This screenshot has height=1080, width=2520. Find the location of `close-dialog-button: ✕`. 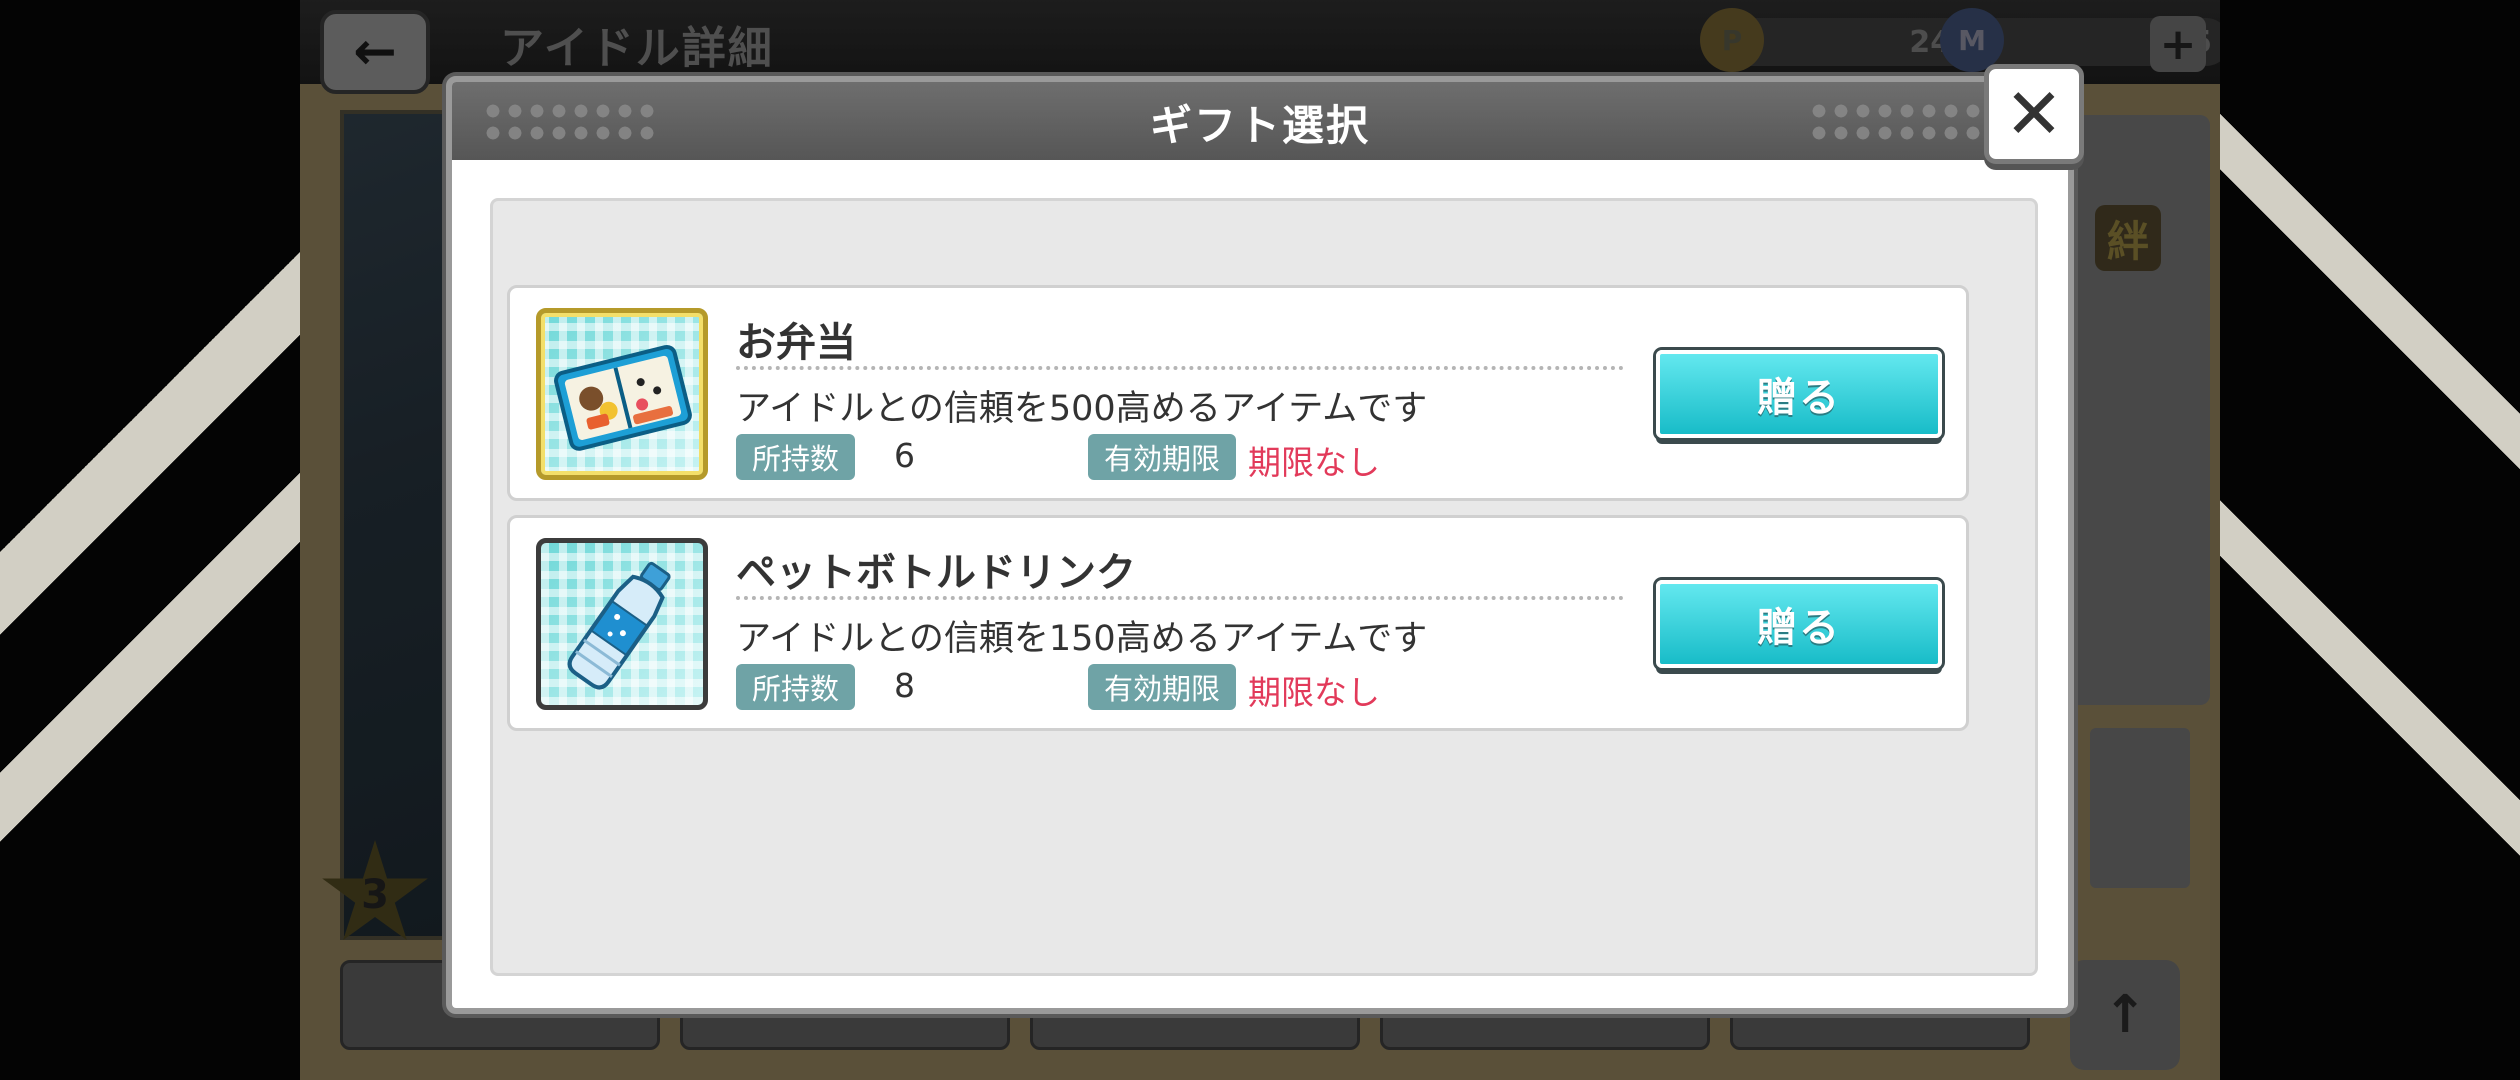

close-dialog-button: ✕ is located at coordinates (2034, 114).